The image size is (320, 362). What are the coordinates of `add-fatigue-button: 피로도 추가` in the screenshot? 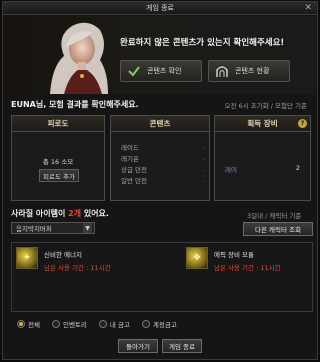 It's located at (59, 175).